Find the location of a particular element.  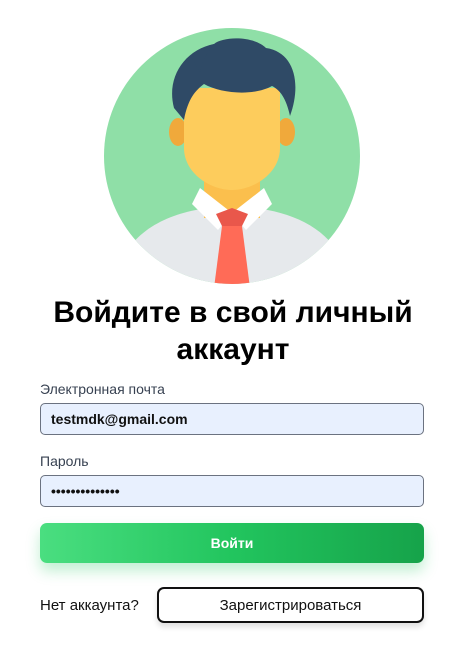

password-label: Пароль is located at coordinates (64, 461).